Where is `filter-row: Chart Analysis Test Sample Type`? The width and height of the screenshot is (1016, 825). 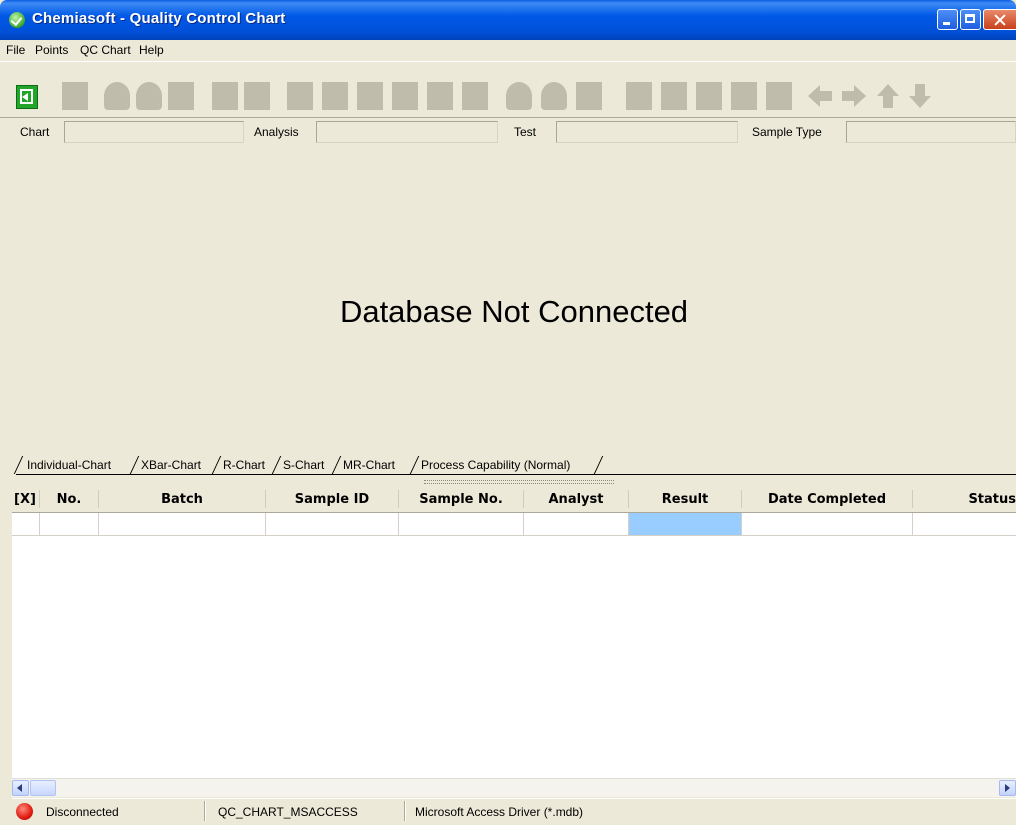
filter-row: Chart Analysis Test Sample Type is located at coordinates (508, 132).